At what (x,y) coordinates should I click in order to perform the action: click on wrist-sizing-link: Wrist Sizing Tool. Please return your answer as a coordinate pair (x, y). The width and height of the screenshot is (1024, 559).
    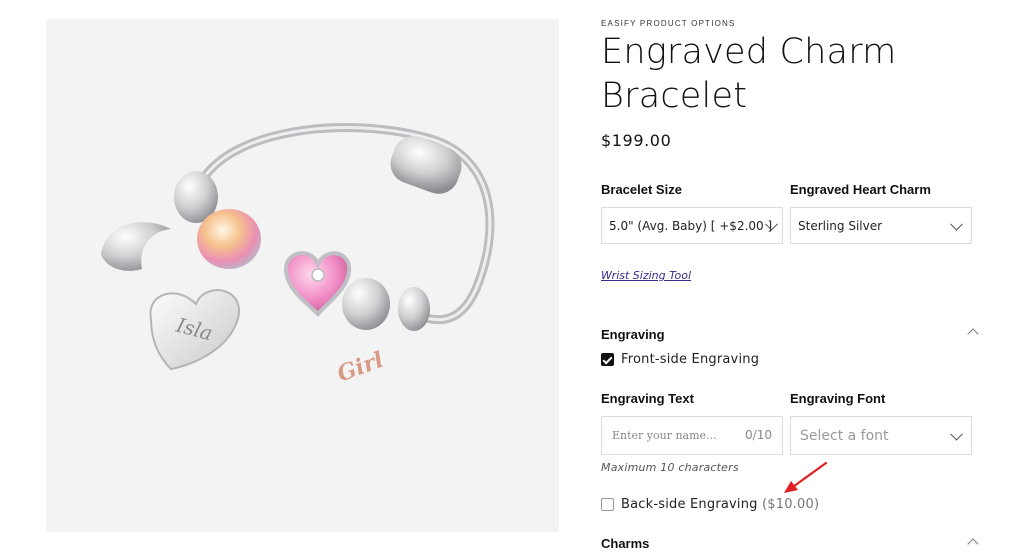
    Looking at the image, I should click on (646, 275).